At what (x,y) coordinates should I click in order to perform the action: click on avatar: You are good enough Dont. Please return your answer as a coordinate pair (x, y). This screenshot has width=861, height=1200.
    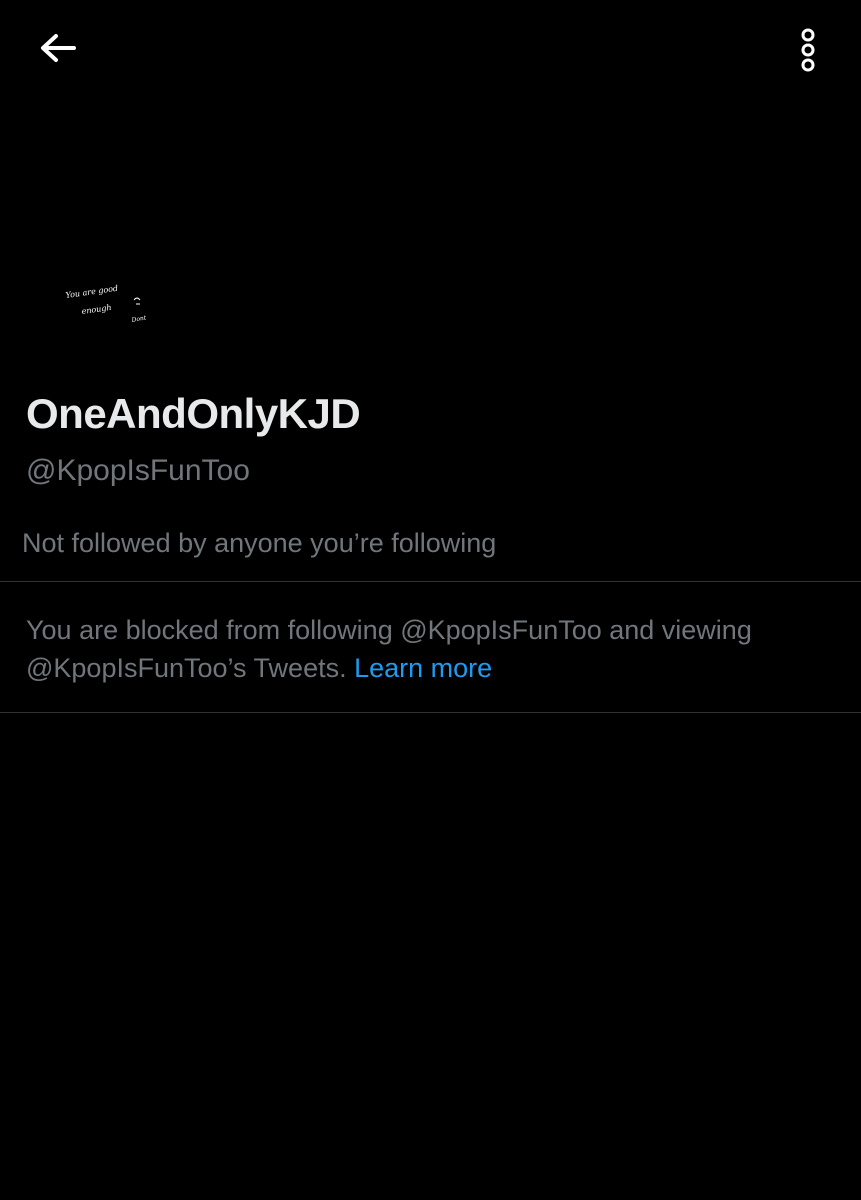
    Looking at the image, I should click on (117, 302).